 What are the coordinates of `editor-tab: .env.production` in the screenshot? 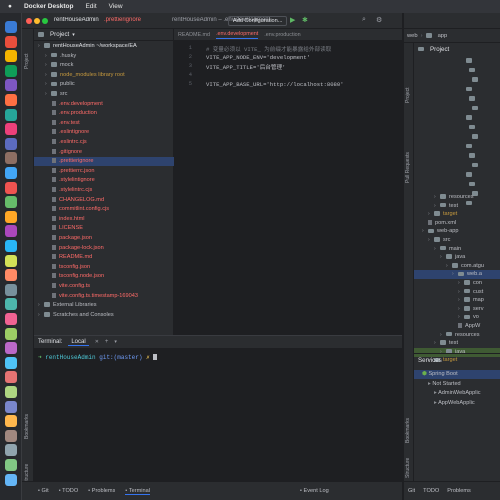 It's located at (282, 35).